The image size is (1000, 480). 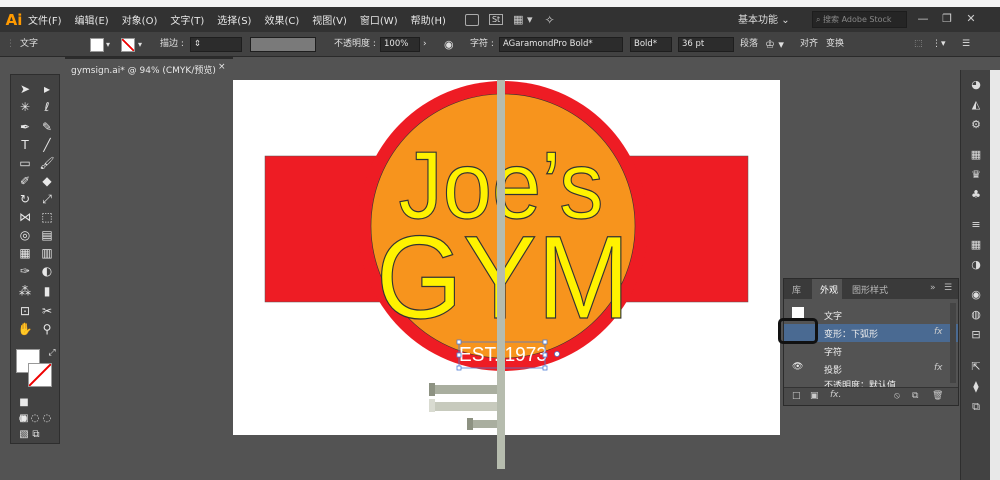 I want to click on column-graph-icon: ▮, so click(x=47, y=291).